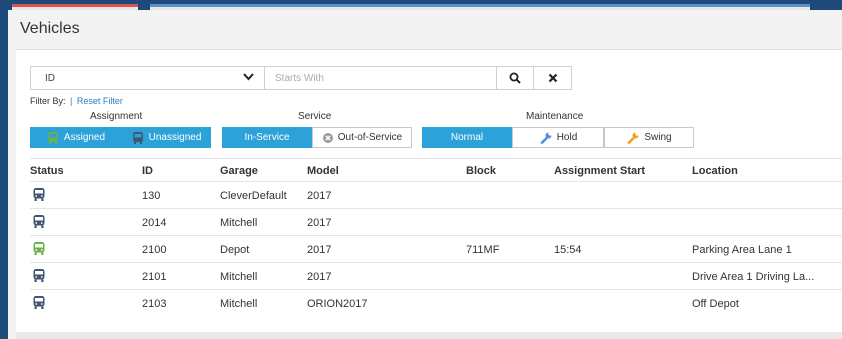  I want to click on search-icon, so click(515, 78).